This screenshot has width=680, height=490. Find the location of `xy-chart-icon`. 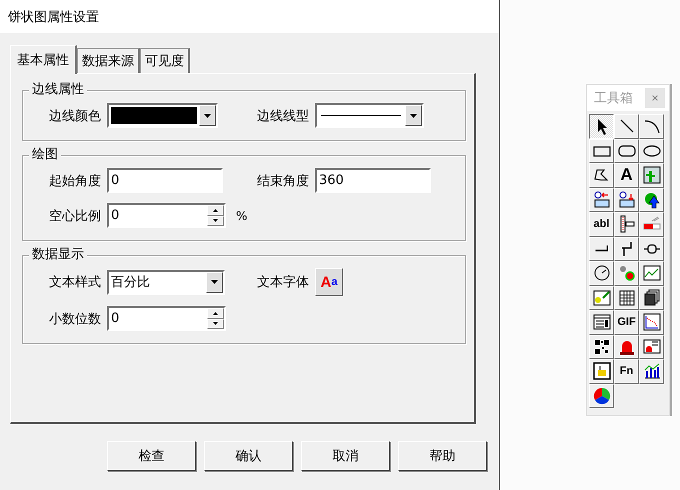

xy-chart-icon is located at coordinates (652, 322).